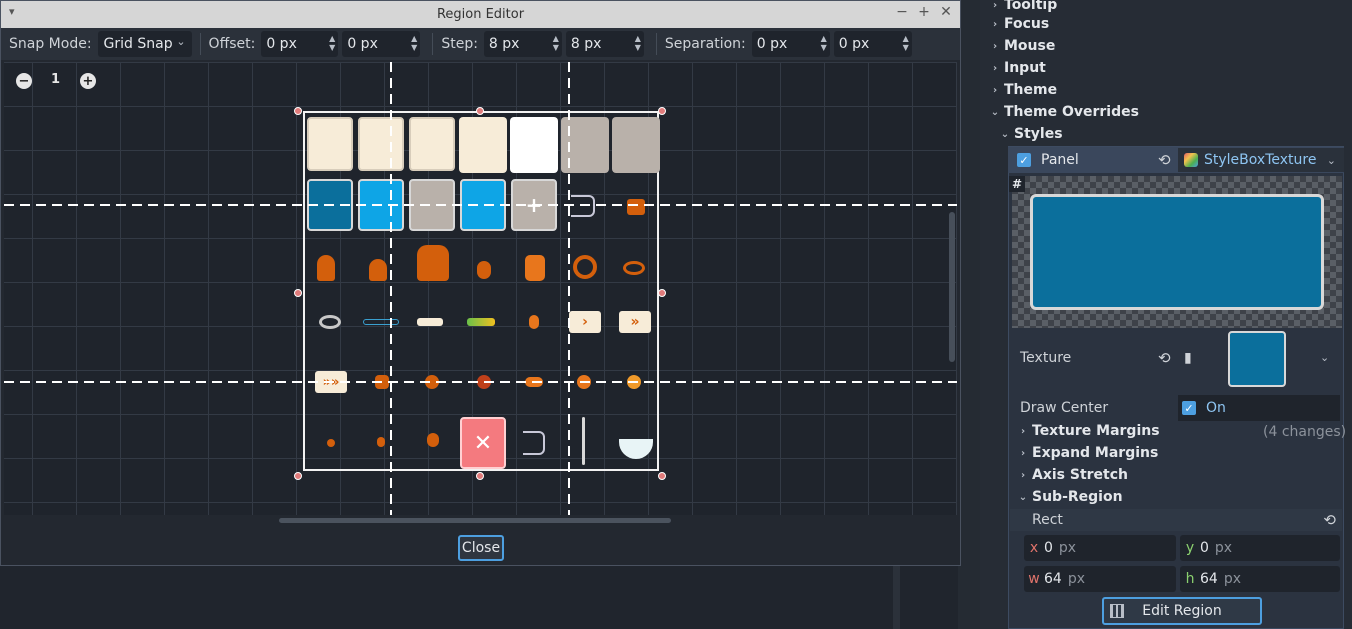 This screenshot has height=629, width=1352. I want to click on minimize-icon: −, so click(902, 12).